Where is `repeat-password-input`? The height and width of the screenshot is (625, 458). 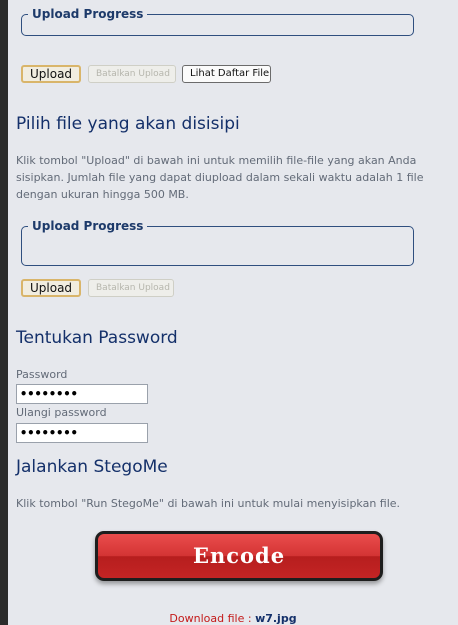
repeat-password-input is located at coordinates (82, 433).